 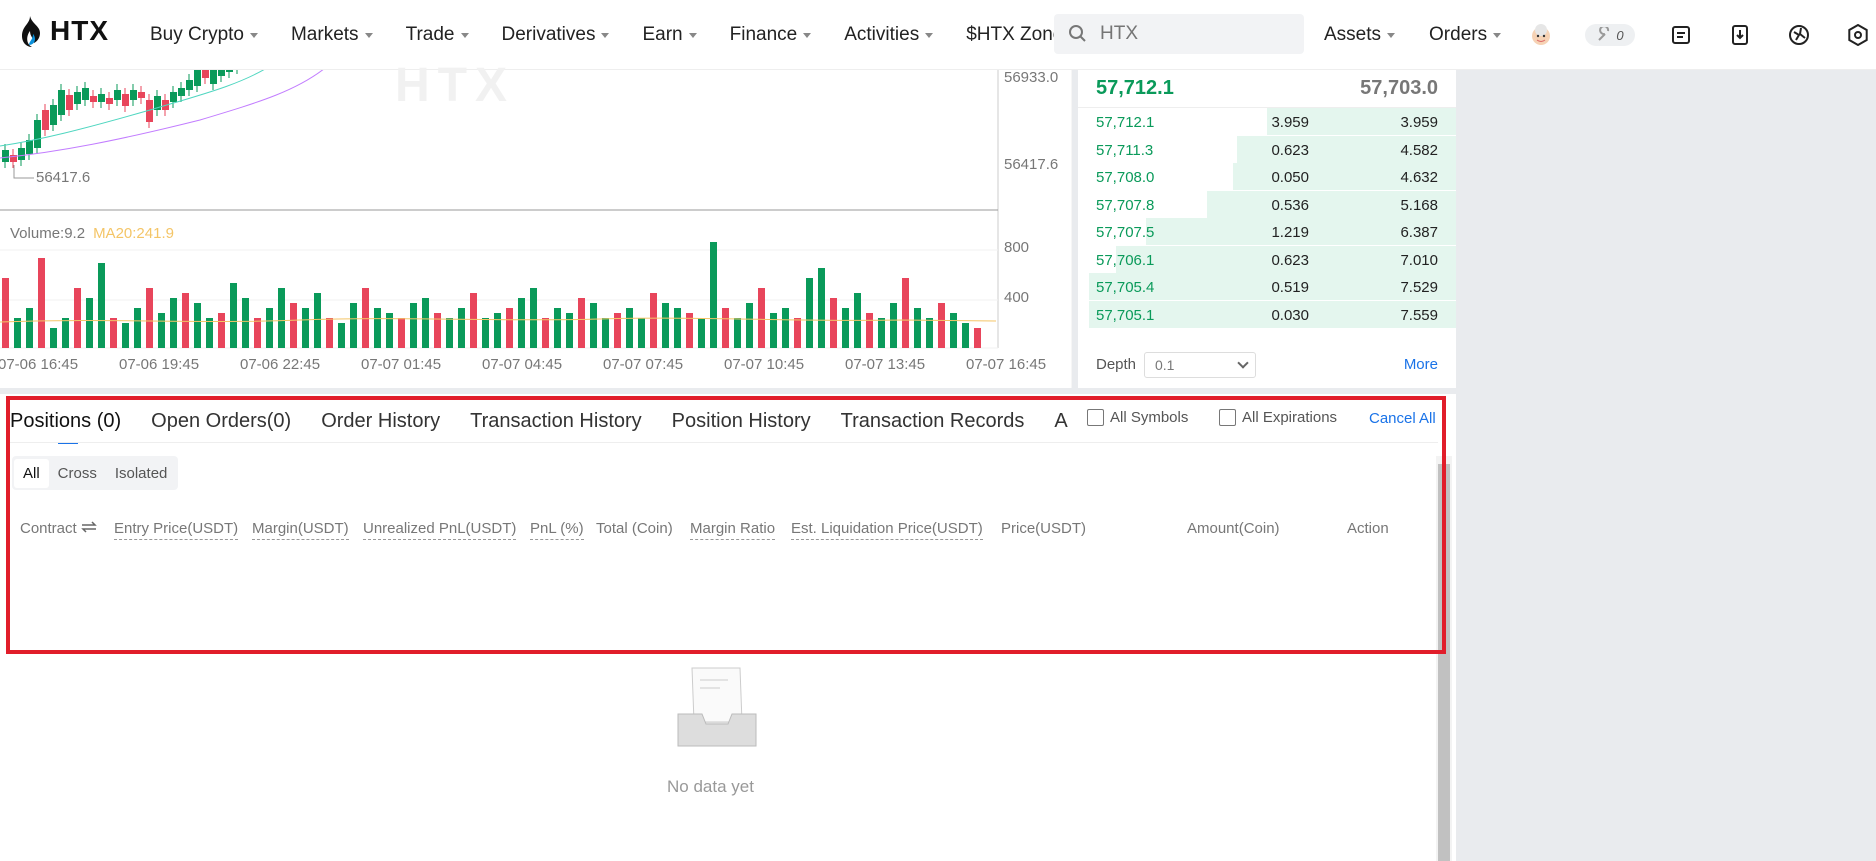 I want to click on nav-earn: Earn, so click(x=669, y=35).